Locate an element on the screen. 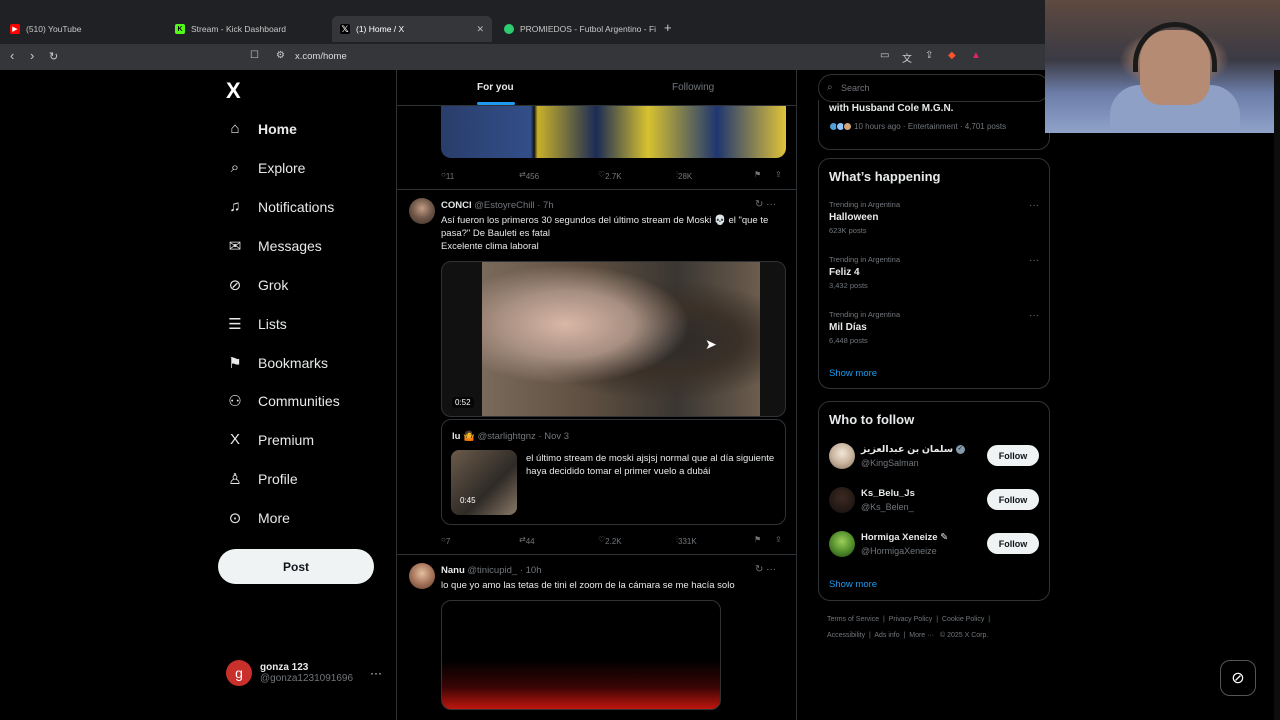 The width and height of the screenshot is (1280, 720). tweet-time: · 10h is located at coordinates (531, 570).